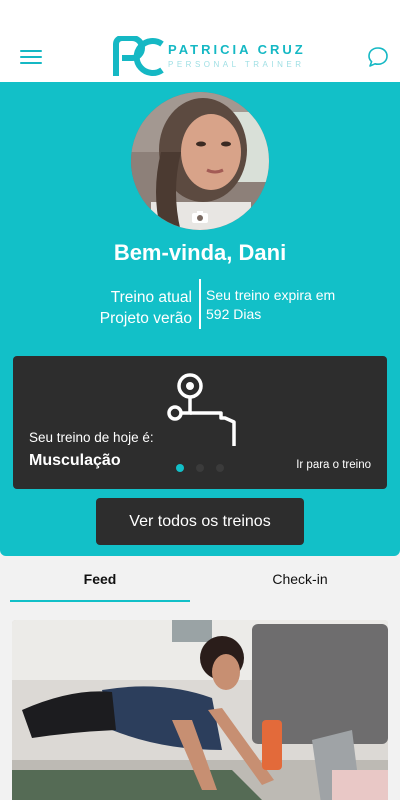  What do you see at coordinates (100, 587) in the screenshot?
I see `tab-feed: Feed` at bounding box center [100, 587].